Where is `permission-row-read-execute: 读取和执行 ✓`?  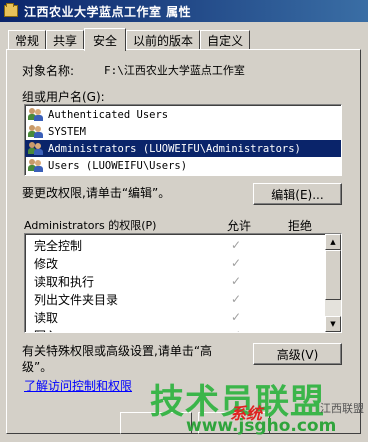
permission-row-read-execute: 读取和执行 ✓ is located at coordinates (183, 281).